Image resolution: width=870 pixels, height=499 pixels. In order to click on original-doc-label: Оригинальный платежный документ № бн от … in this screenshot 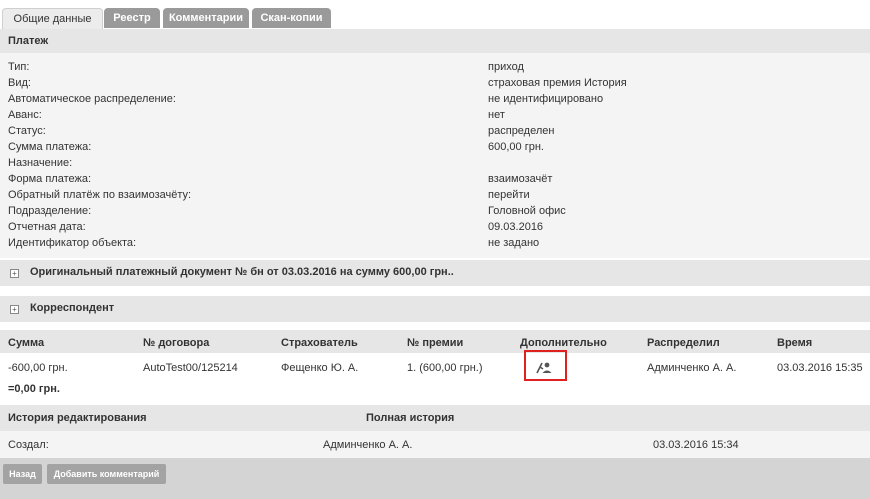, I will do `click(242, 272)`.